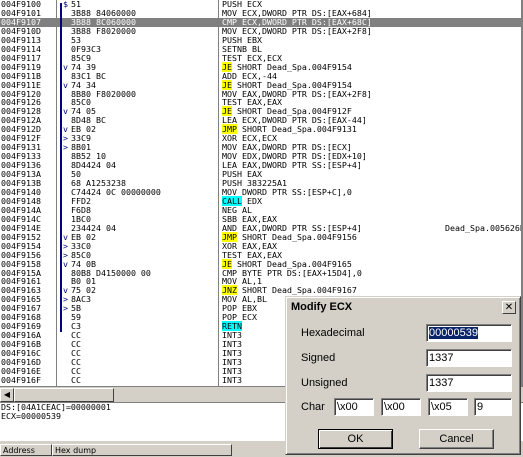 Image resolution: width=523 pixels, height=457 pixels. What do you see at coordinates (324, 383) in the screenshot?
I see `unsigned-label: Unsigned` at bounding box center [324, 383].